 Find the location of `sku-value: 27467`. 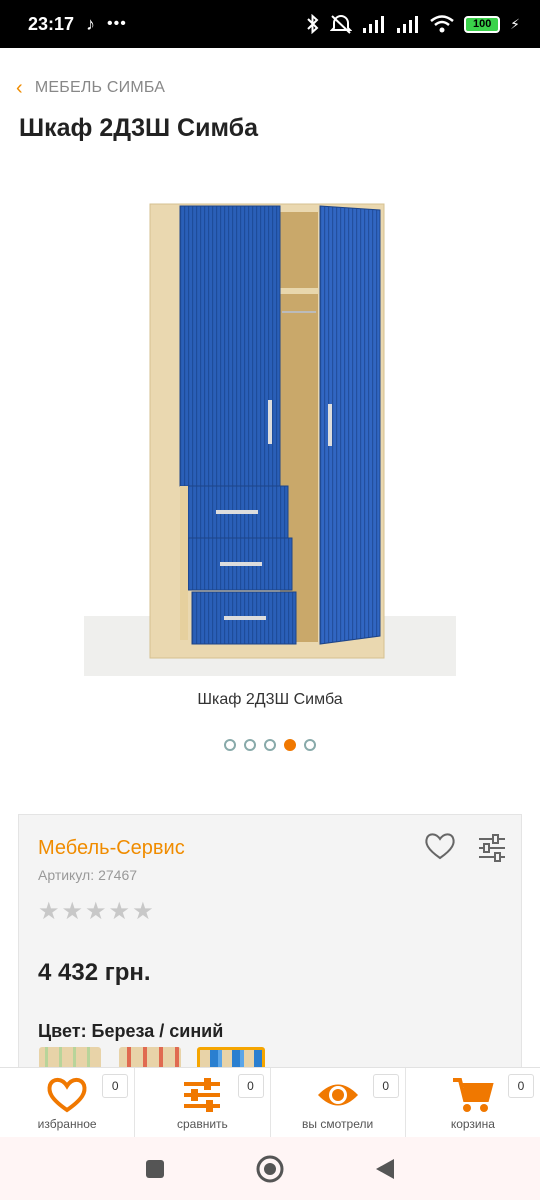

sku-value: 27467 is located at coordinates (118, 875).